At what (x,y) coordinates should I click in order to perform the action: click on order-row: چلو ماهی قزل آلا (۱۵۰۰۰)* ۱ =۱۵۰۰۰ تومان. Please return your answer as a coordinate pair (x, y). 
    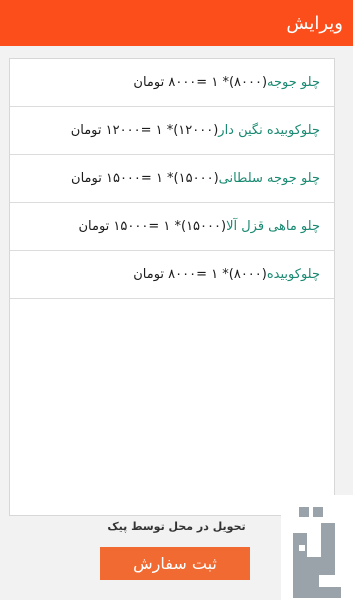
    Looking at the image, I should click on (172, 227).